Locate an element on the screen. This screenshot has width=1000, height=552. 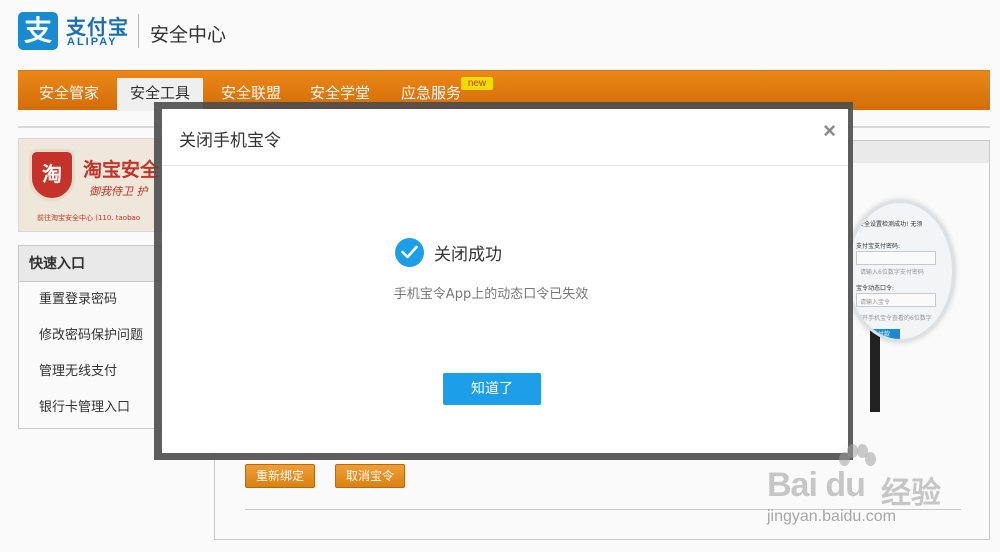
dialog-header: 关闭手机宝令 × is located at coordinates (505, 137).